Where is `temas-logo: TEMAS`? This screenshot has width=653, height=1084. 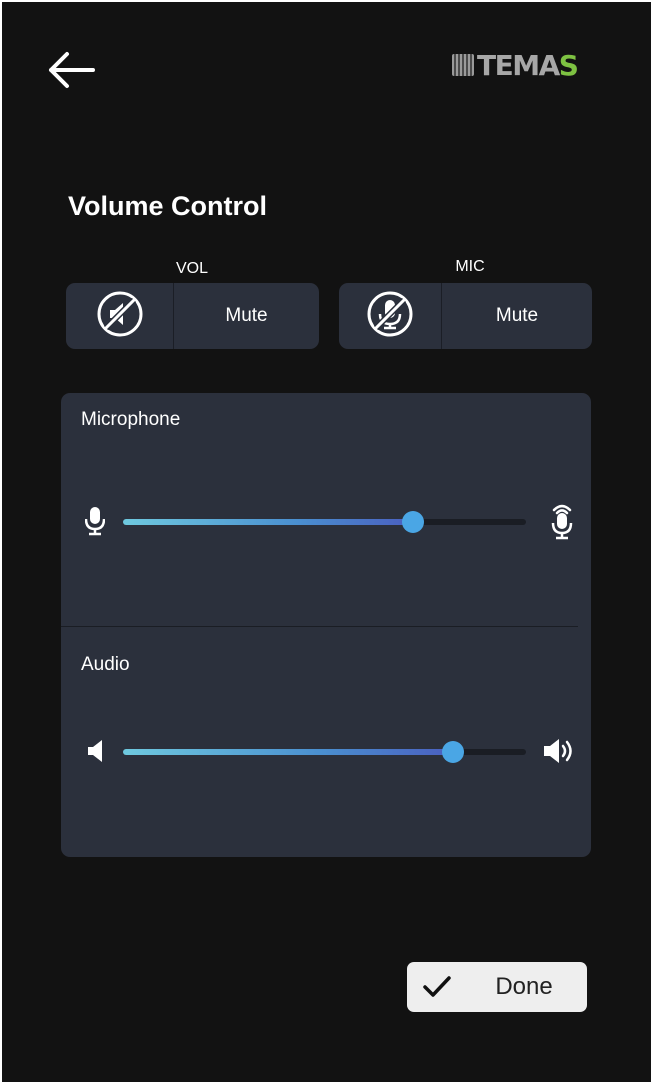
temas-logo: TEMAS is located at coordinates (515, 65).